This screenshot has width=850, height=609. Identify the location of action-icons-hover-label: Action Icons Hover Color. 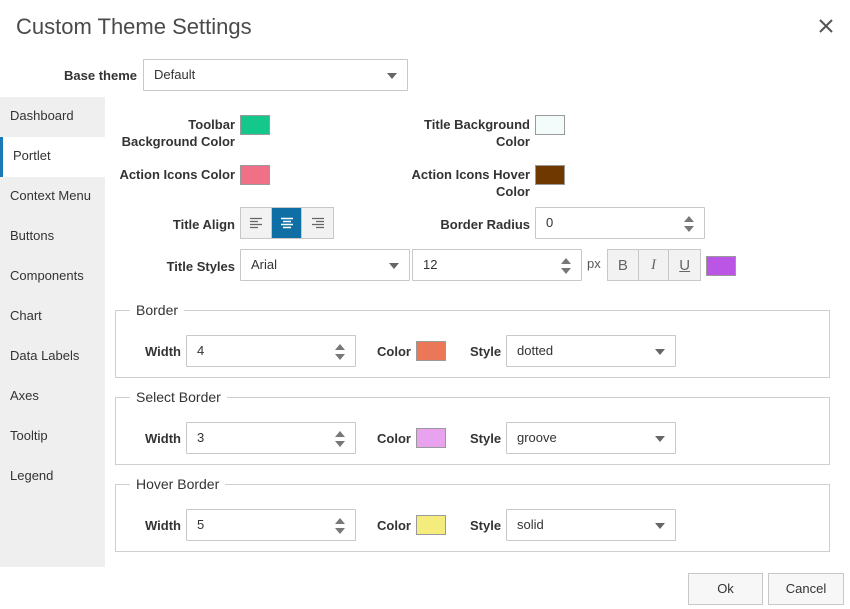
(465, 183).